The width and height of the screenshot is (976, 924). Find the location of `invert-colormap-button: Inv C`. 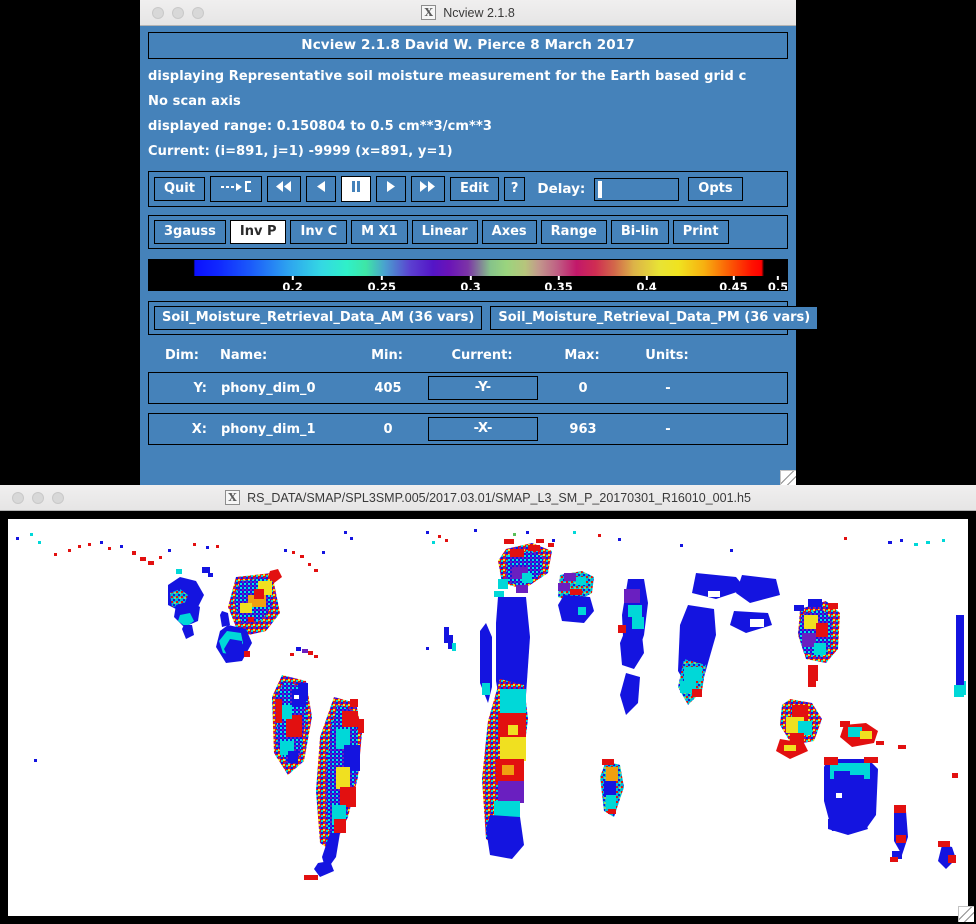

invert-colormap-button: Inv C is located at coordinates (319, 232).